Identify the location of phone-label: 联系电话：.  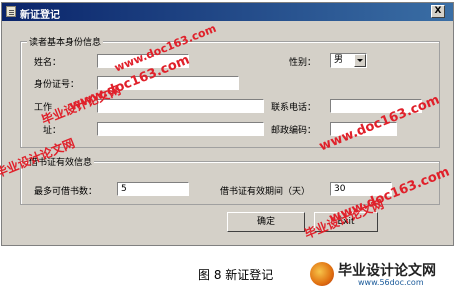
(294, 108).